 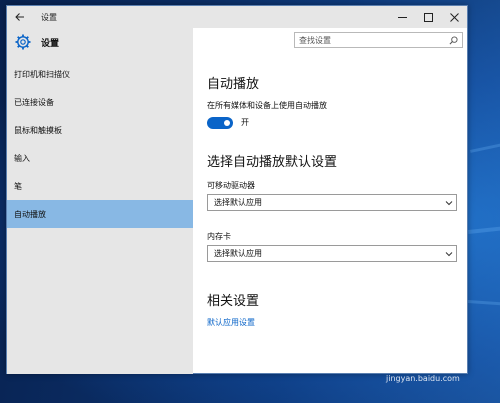 What do you see at coordinates (272, 162) in the screenshot?
I see `defaults-section-title: 选择自动播放默认设置` at bounding box center [272, 162].